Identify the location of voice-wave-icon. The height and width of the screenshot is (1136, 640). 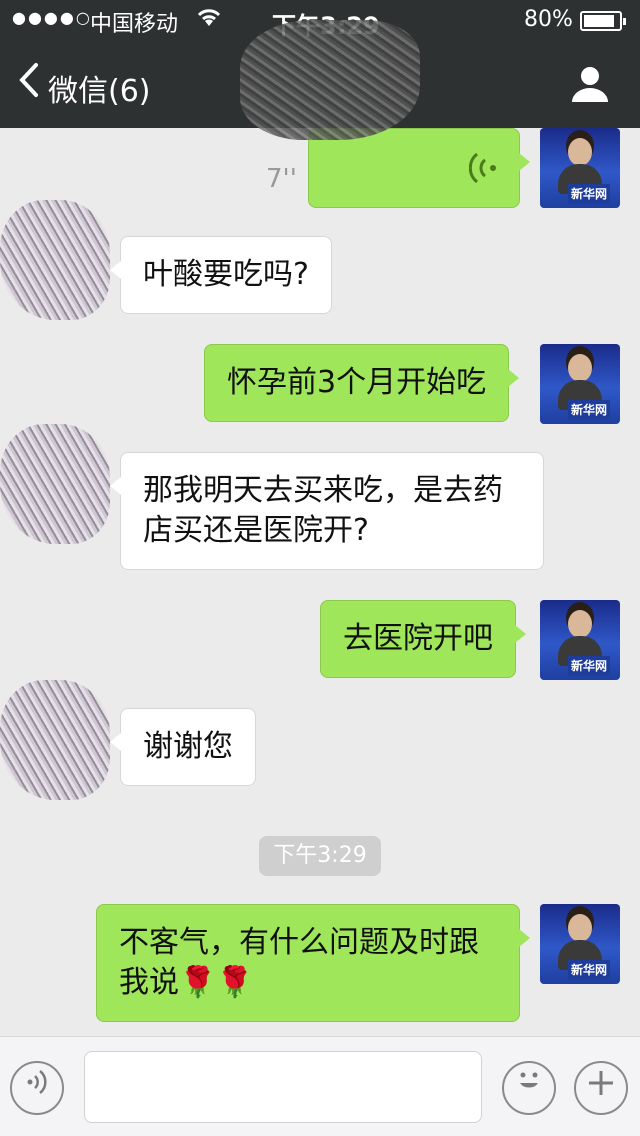
(482, 173).